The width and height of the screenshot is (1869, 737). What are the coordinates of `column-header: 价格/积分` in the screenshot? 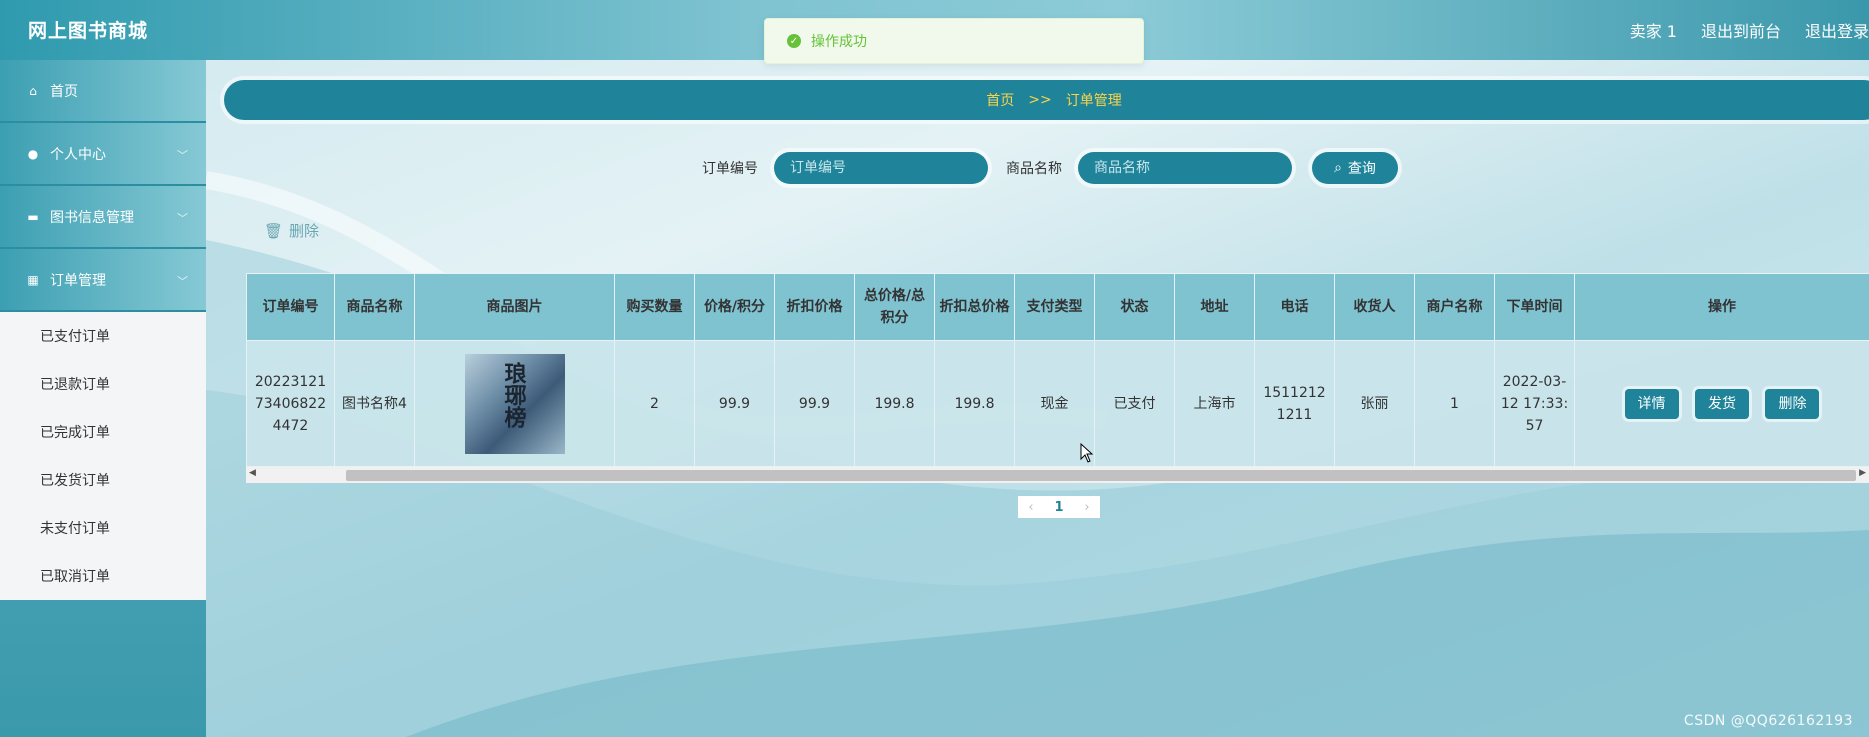 It's located at (734, 307).